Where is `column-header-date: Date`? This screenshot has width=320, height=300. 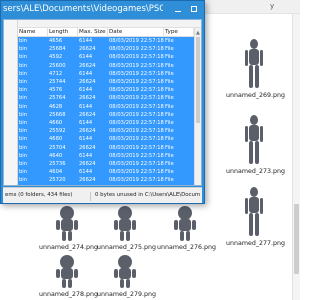 column-header-date: Date is located at coordinates (136, 32).